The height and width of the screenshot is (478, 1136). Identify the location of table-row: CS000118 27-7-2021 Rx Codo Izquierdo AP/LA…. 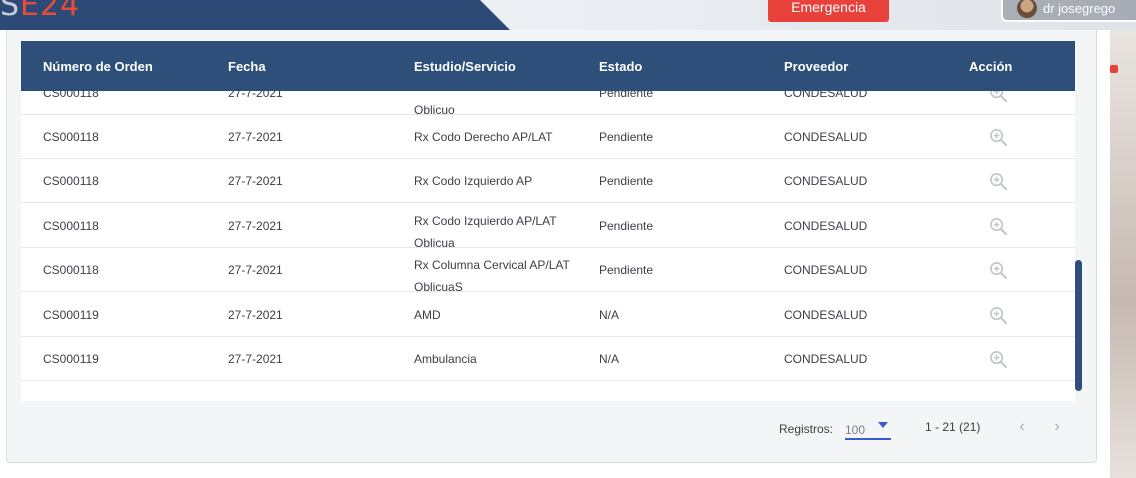
(548, 227).